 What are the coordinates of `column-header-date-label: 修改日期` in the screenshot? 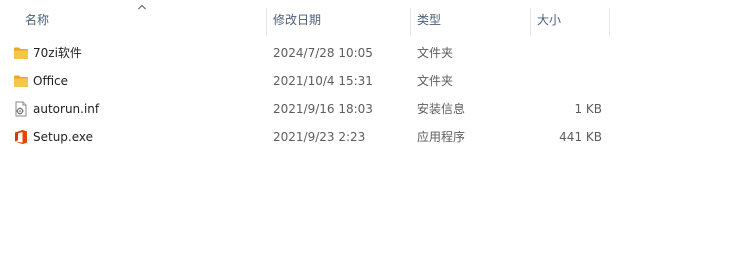 It's located at (297, 20).